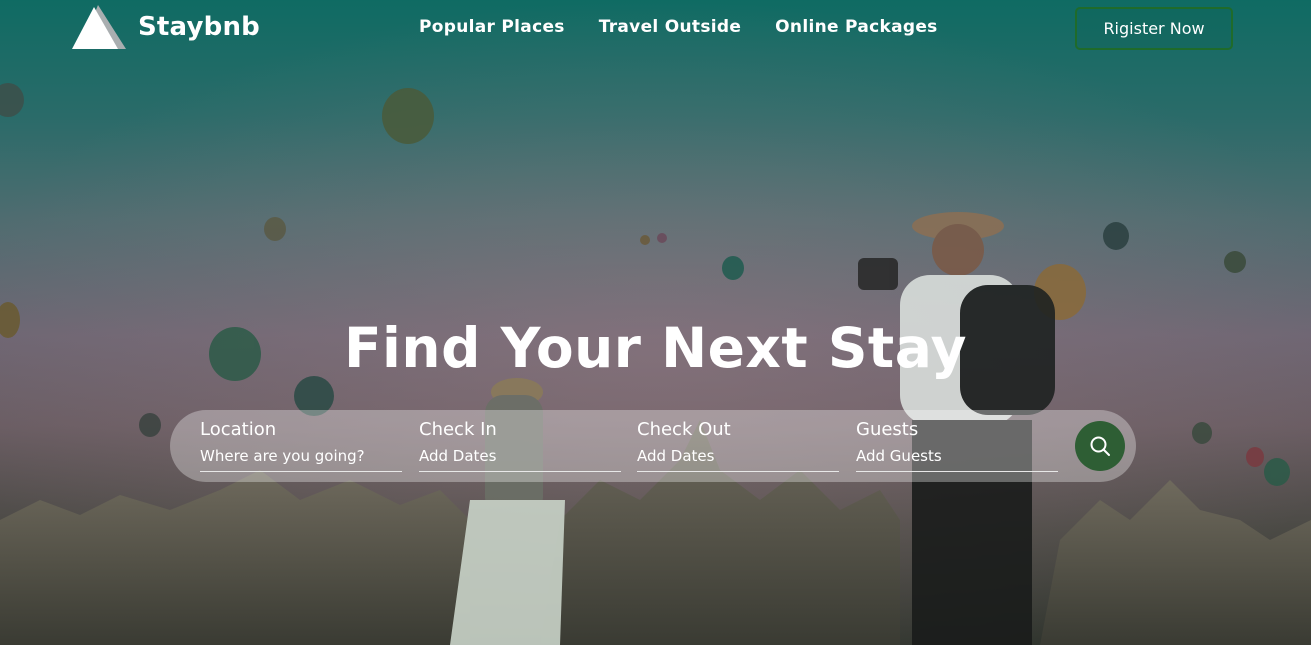 This screenshot has width=1311, height=645. Describe the element at coordinates (684, 429) in the screenshot. I see `check-out-label: Check Out` at that location.